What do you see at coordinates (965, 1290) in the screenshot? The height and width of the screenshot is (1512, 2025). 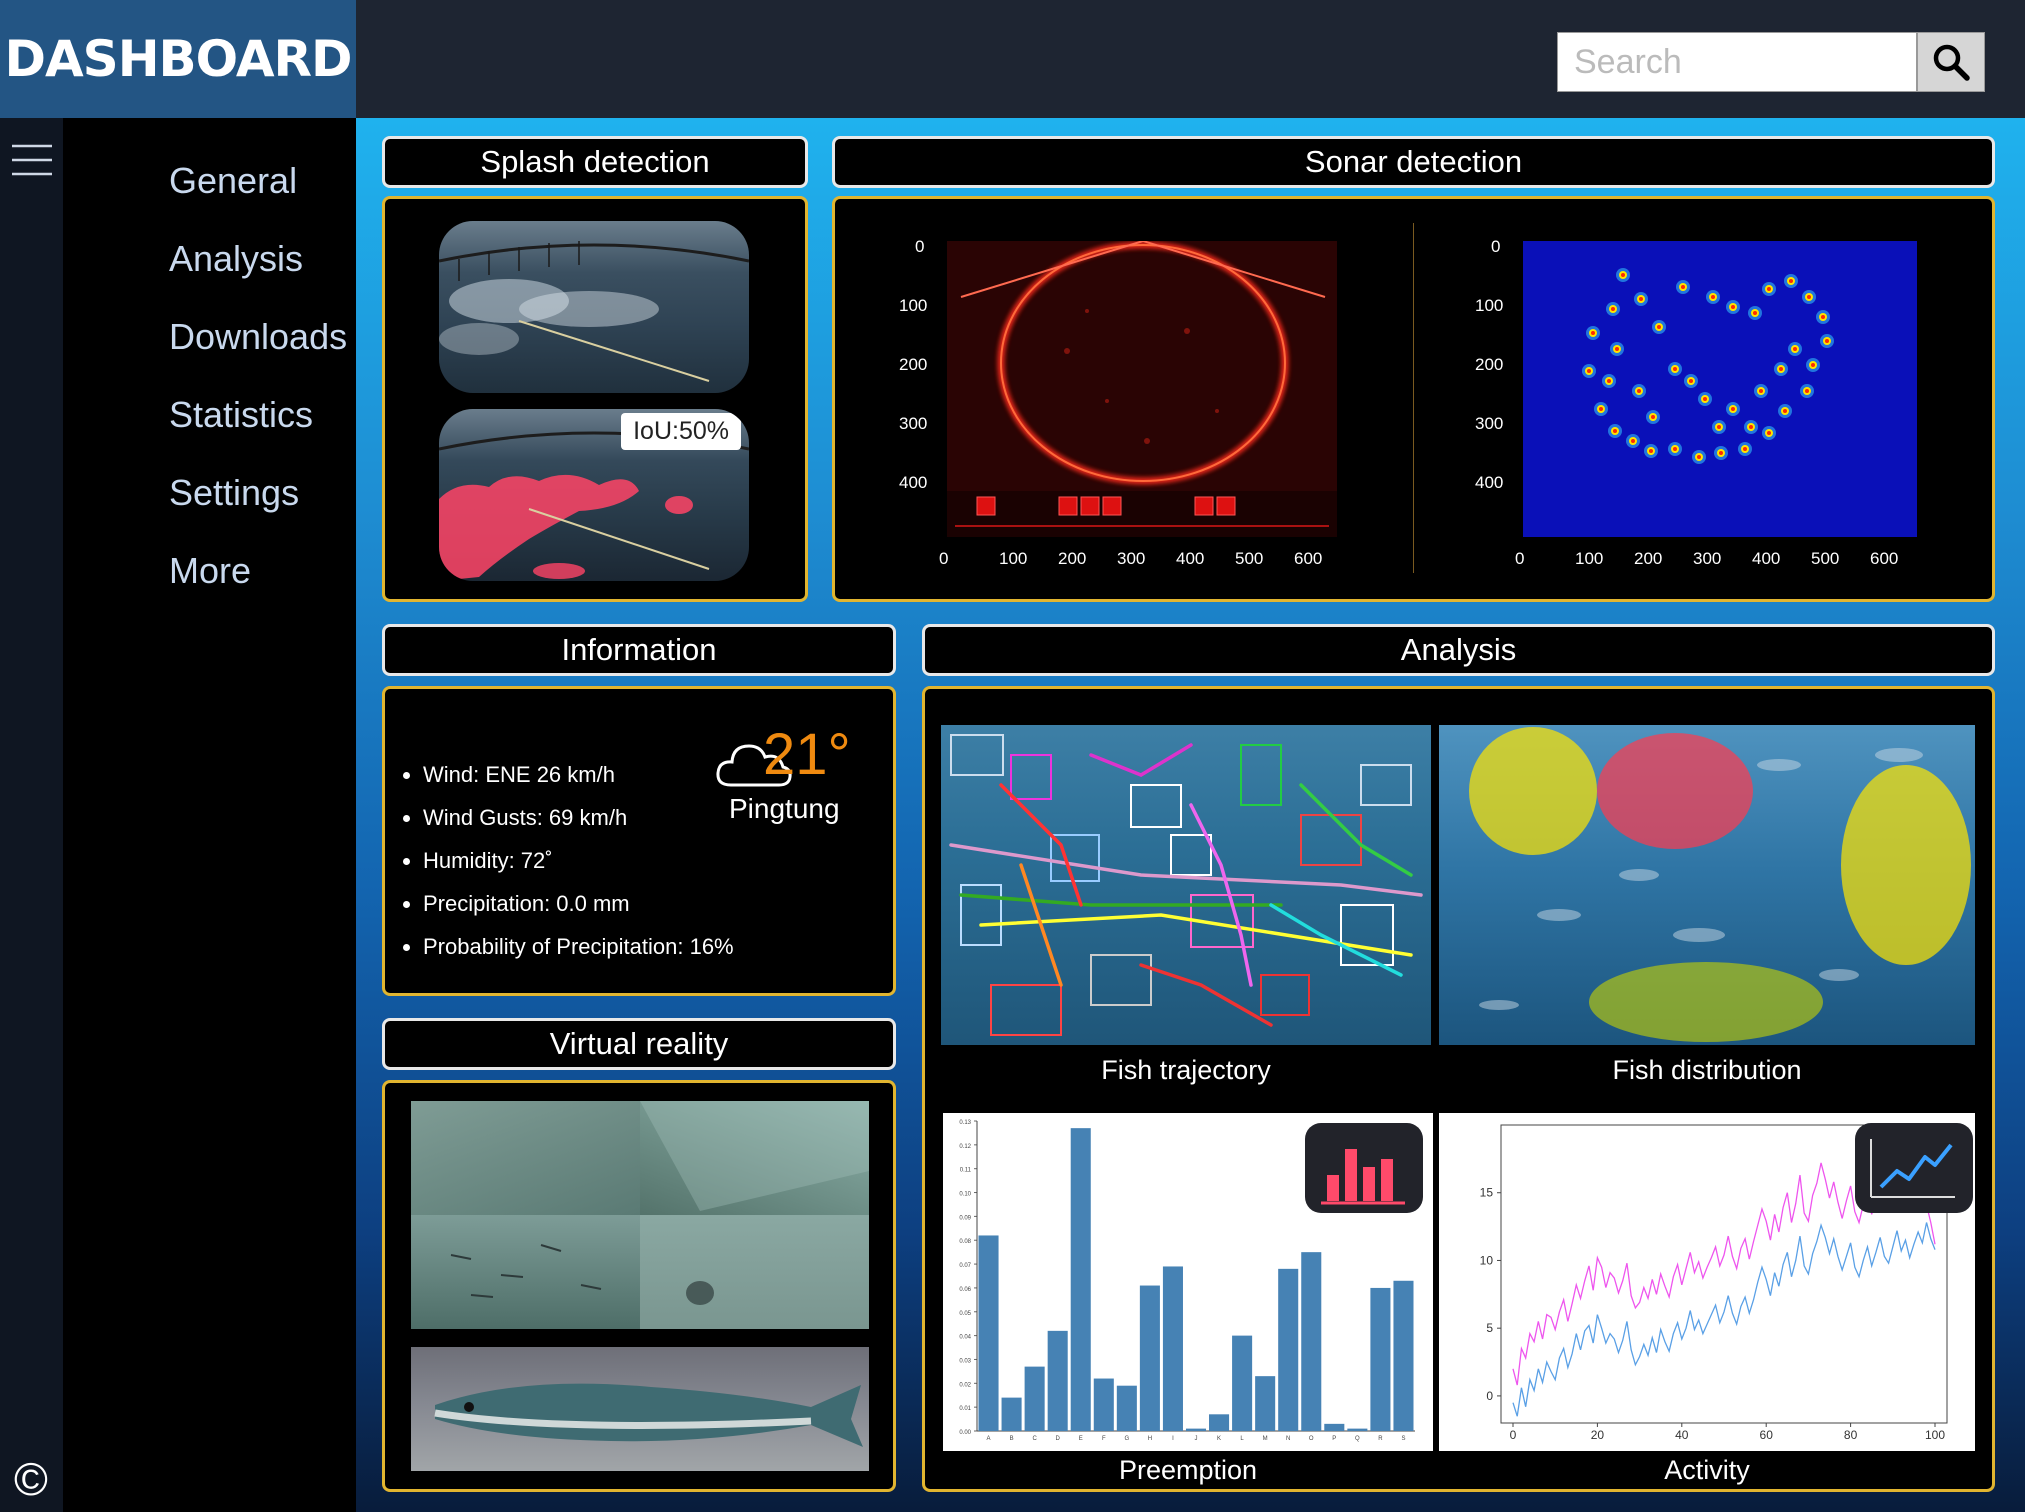 I see `bar-y-tick: 0.06` at bounding box center [965, 1290].